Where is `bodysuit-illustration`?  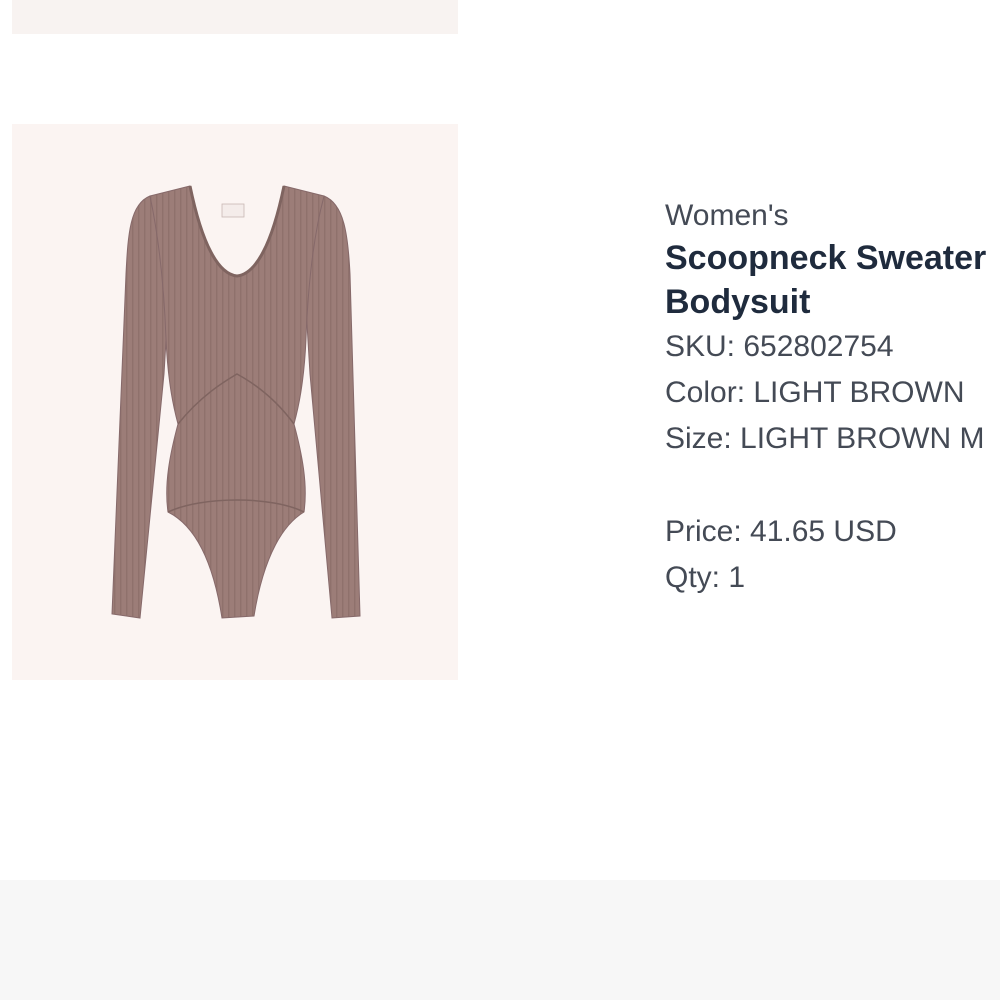 bodysuit-illustration is located at coordinates (236, 402).